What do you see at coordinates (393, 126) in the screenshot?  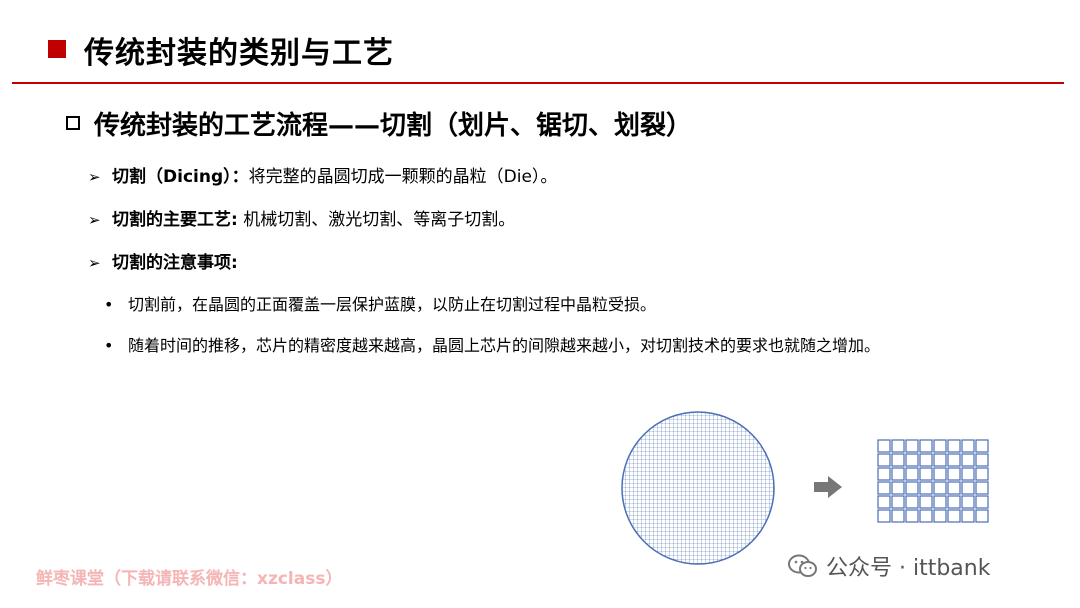 I see `section-heading: 传统封装的工艺流程——切割（划片、锯切、划裂）` at bounding box center [393, 126].